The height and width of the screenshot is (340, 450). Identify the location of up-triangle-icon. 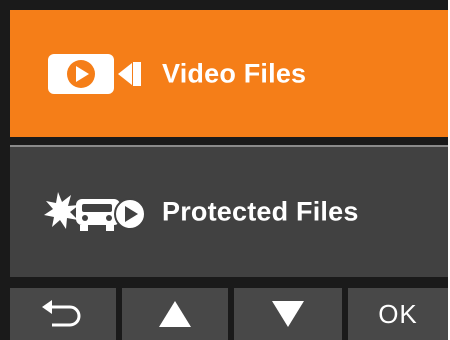
(175, 314).